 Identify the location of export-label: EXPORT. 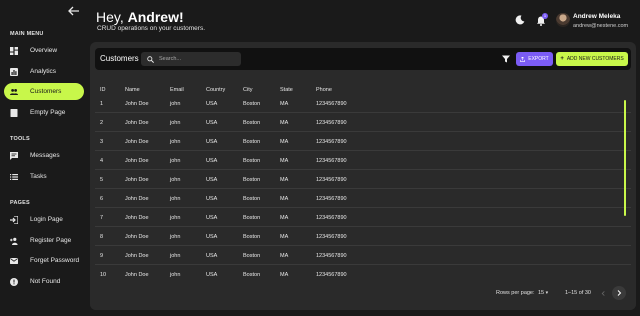
(538, 59).